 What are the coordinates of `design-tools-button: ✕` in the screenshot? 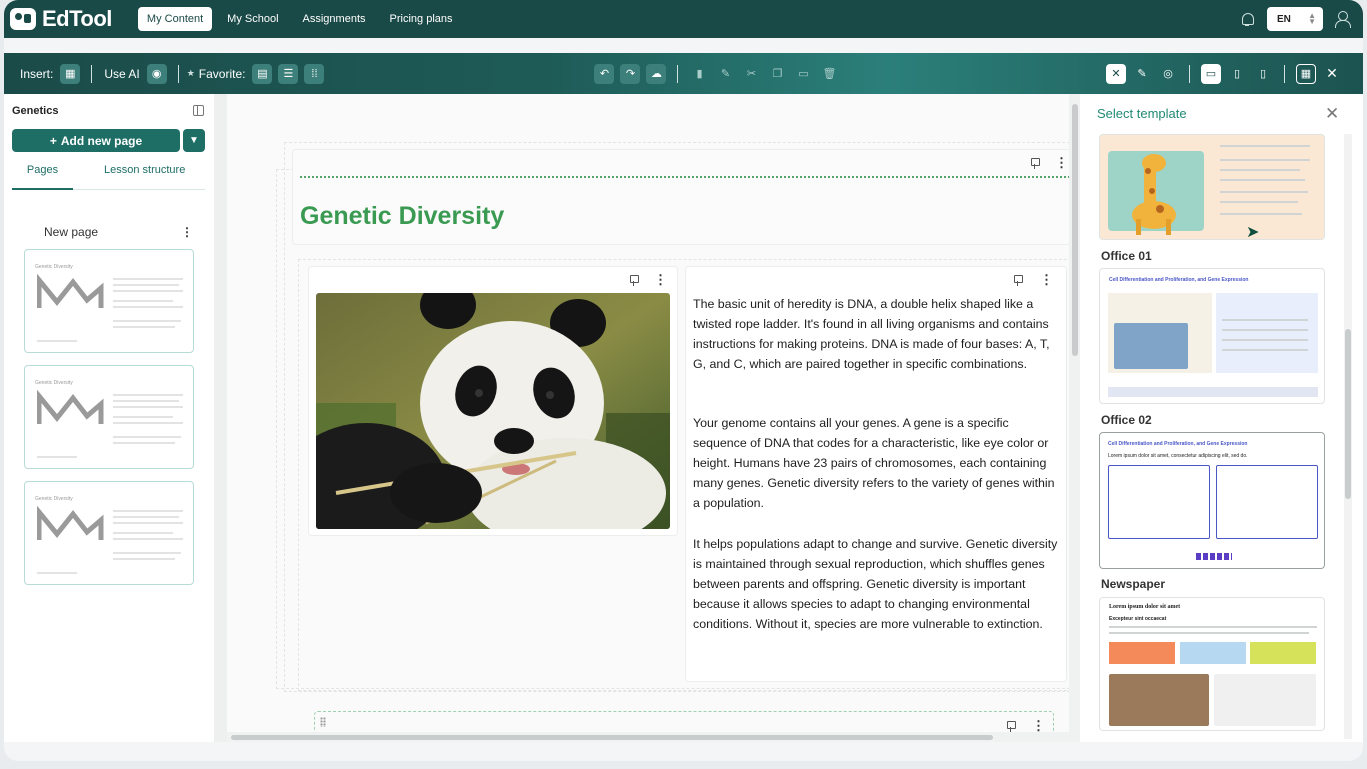 It's located at (1116, 73).